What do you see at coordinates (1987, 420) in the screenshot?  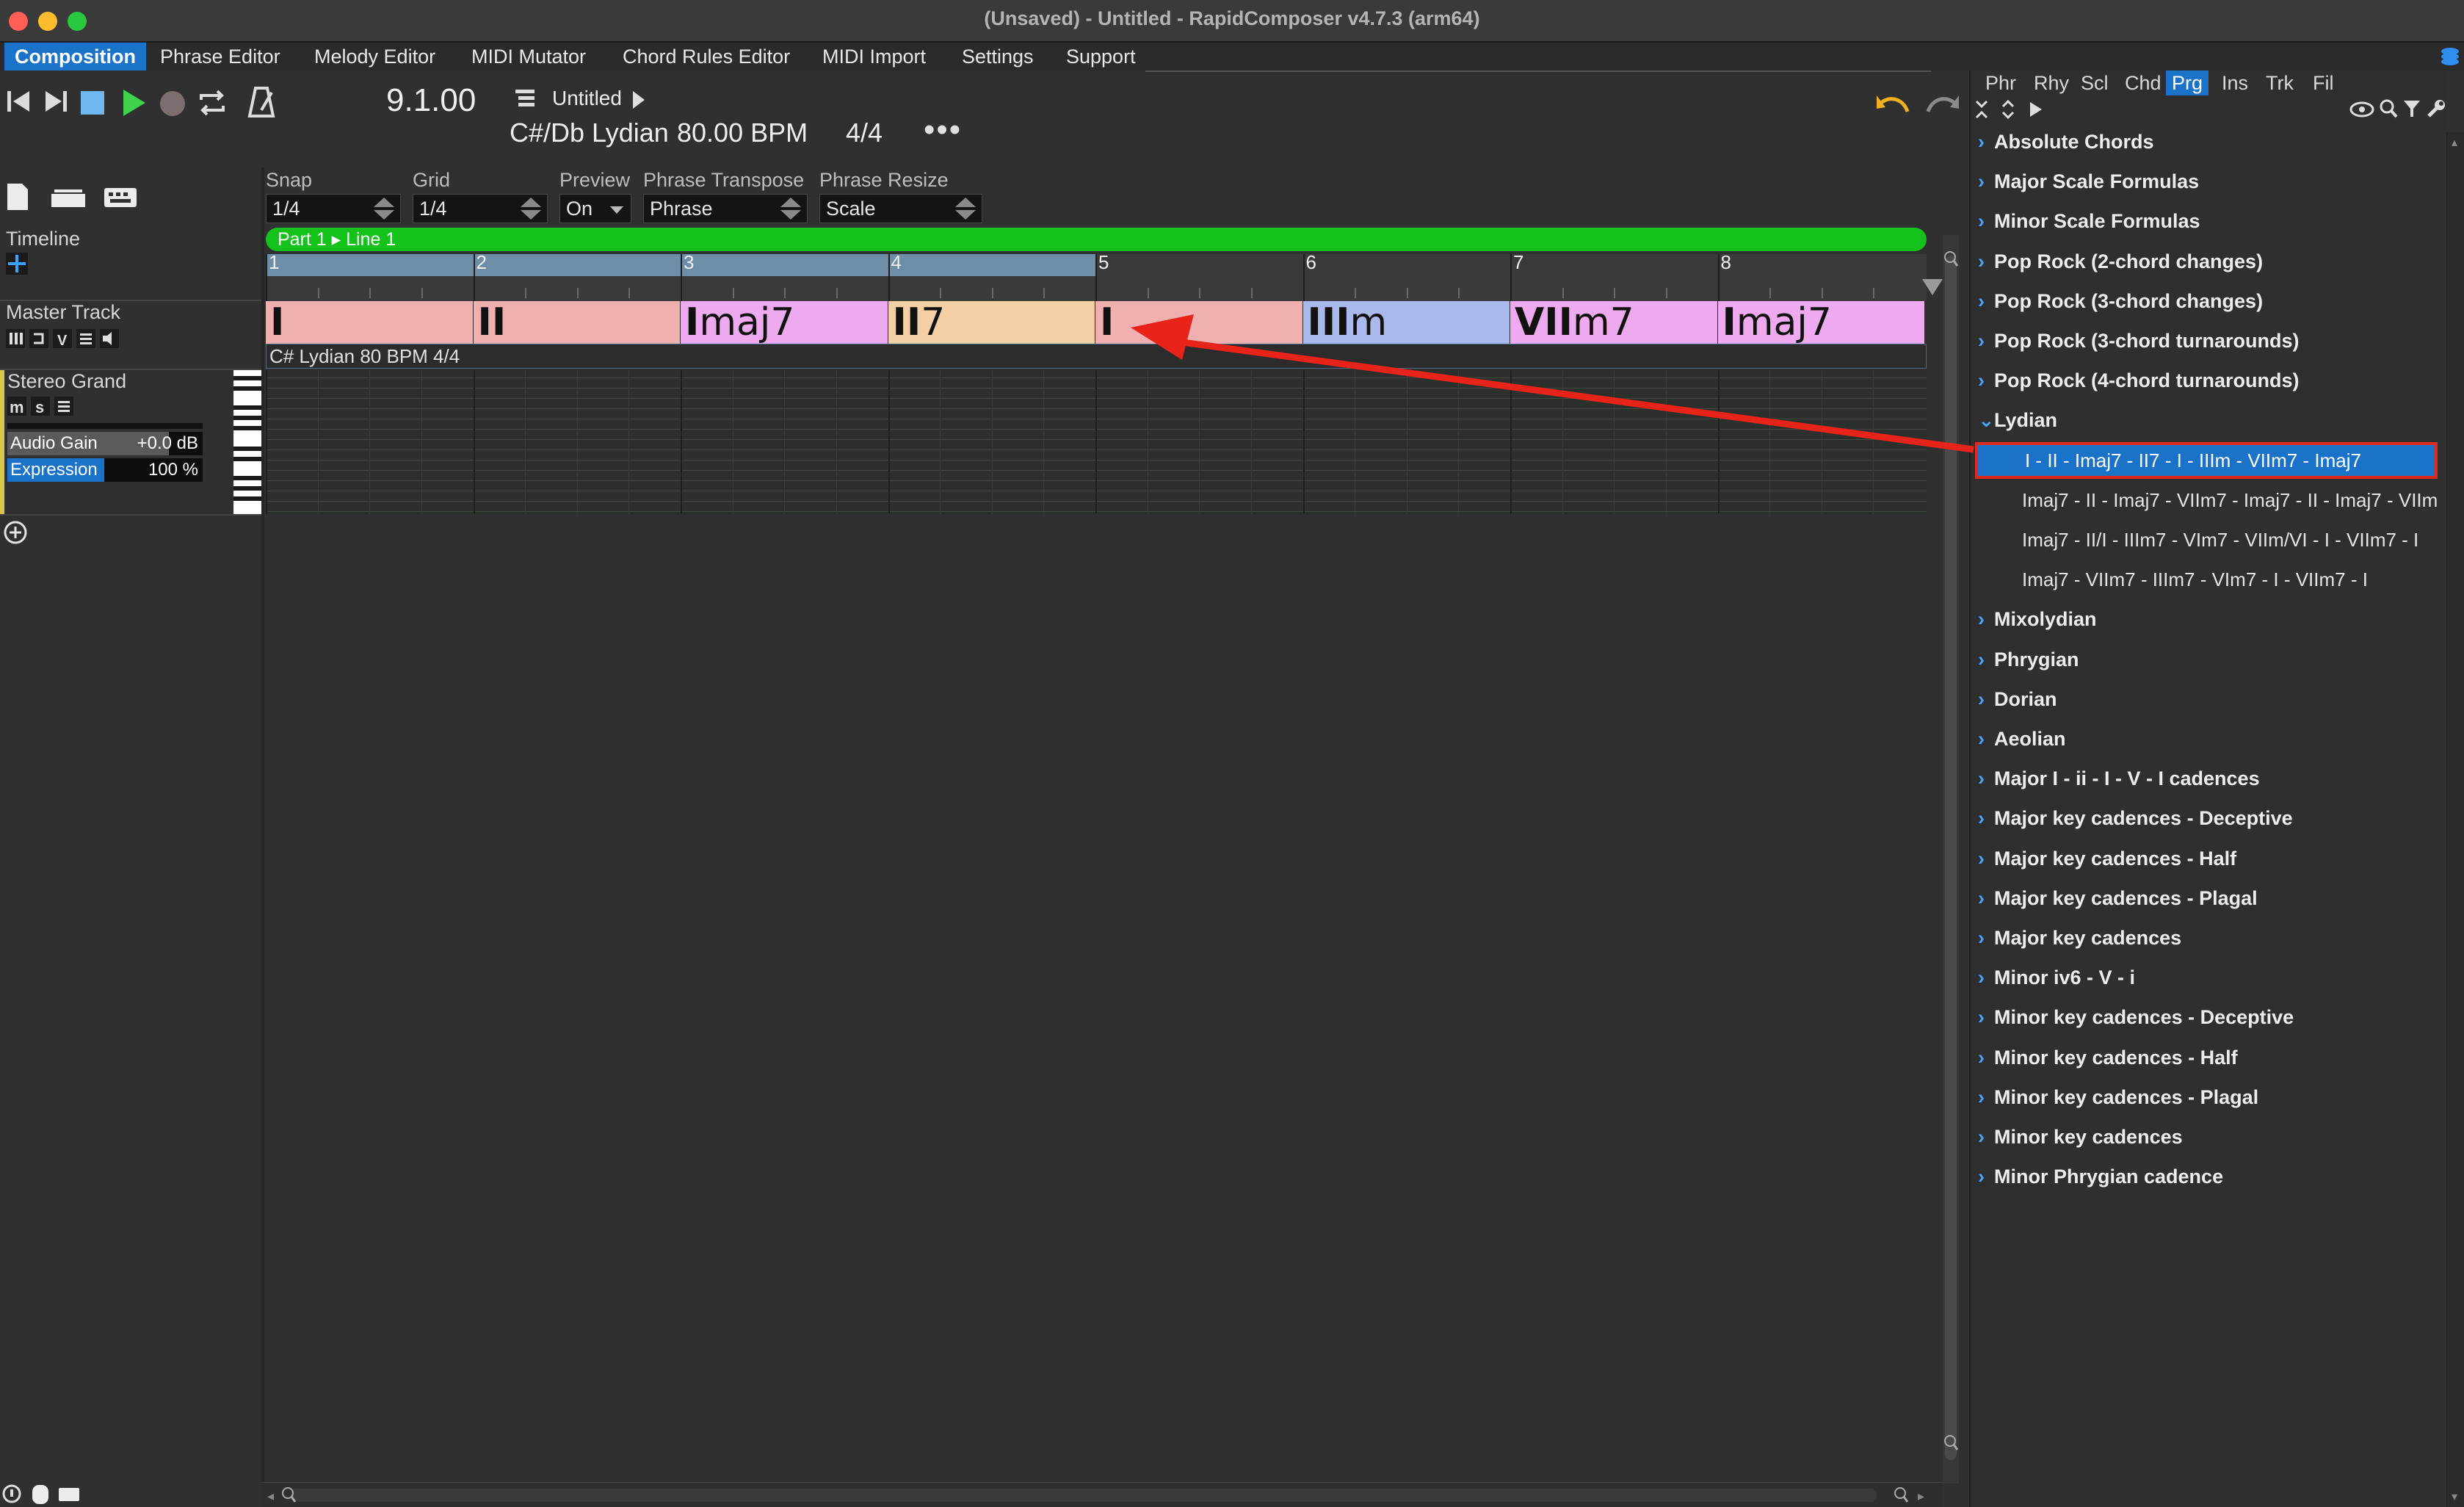 I see `chevron-down-icon: ⌄` at bounding box center [1987, 420].